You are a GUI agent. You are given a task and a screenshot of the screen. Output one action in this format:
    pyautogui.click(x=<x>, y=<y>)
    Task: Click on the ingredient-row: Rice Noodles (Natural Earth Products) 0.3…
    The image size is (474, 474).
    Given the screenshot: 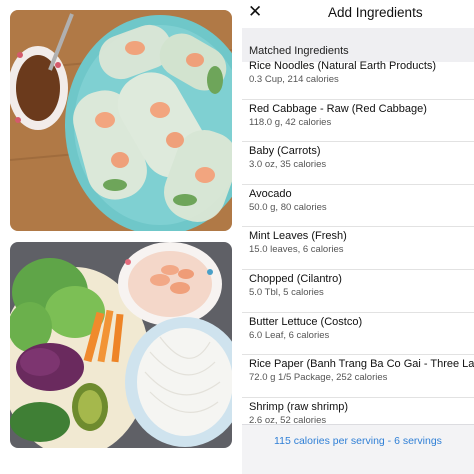 What is the action you would take?
    pyautogui.click(x=358, y=78)
    